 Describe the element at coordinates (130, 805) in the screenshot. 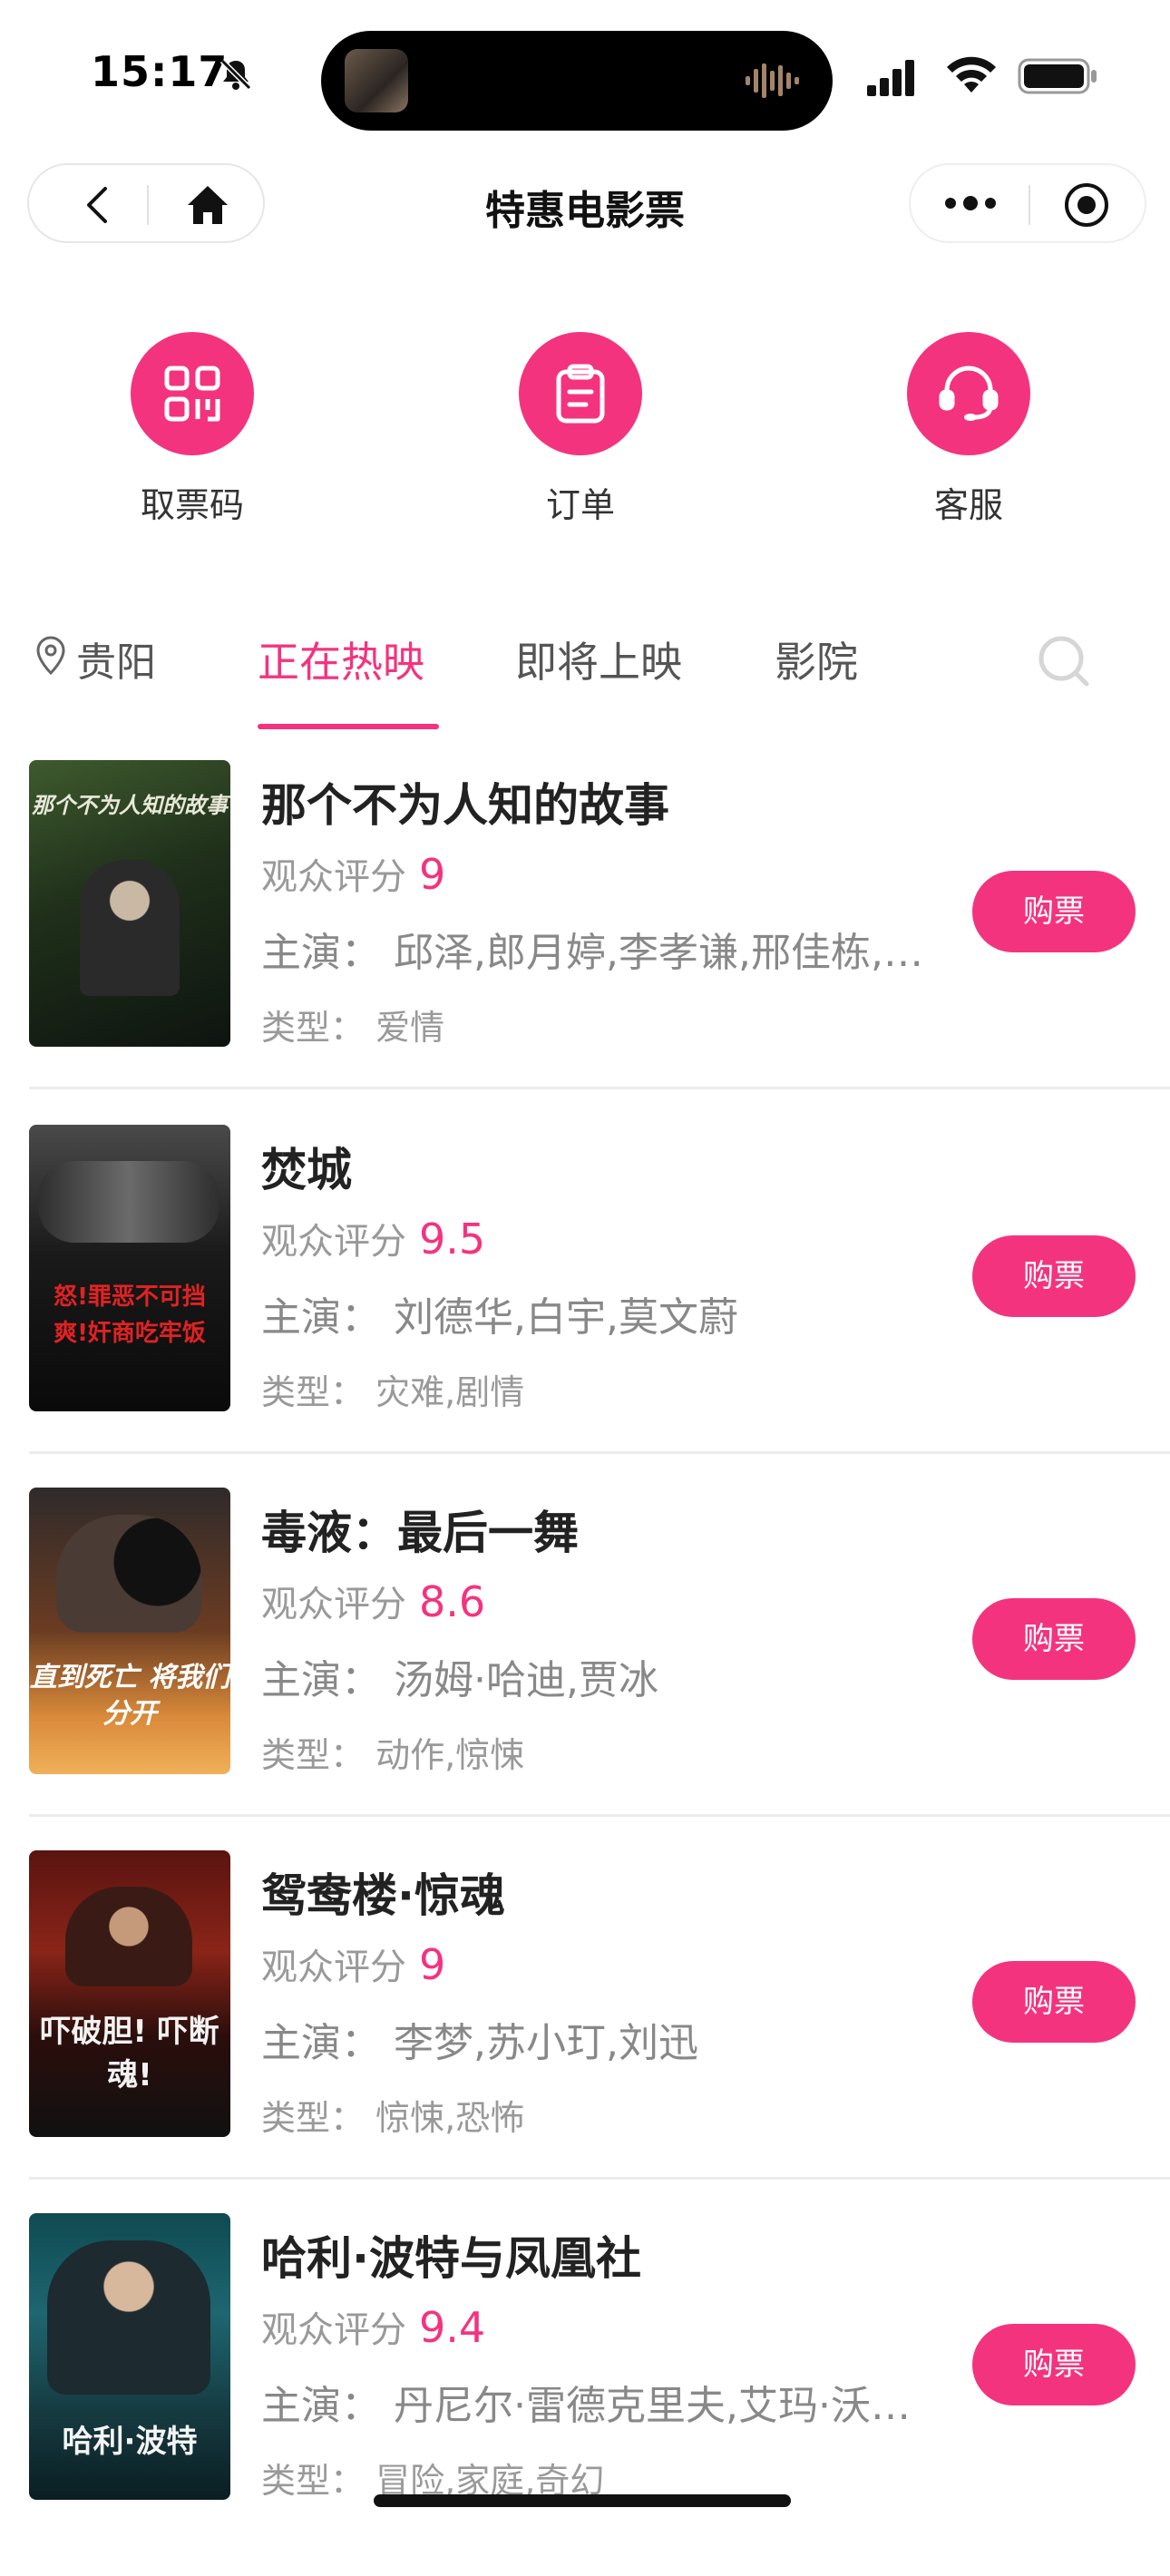

I see `poster-caption: 那个不为人知的故事` at that location.